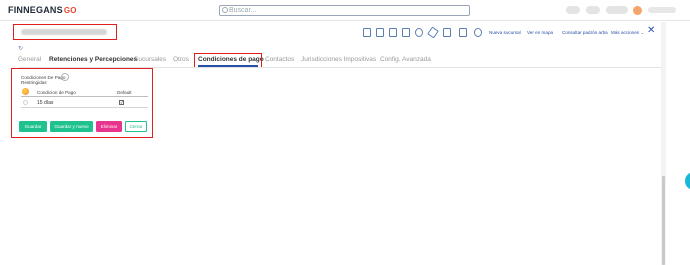  What do you see at coordinates (45, 103) in the screenshot?
I see `condition-cell: 15 días` at bounding box center [45, 103].